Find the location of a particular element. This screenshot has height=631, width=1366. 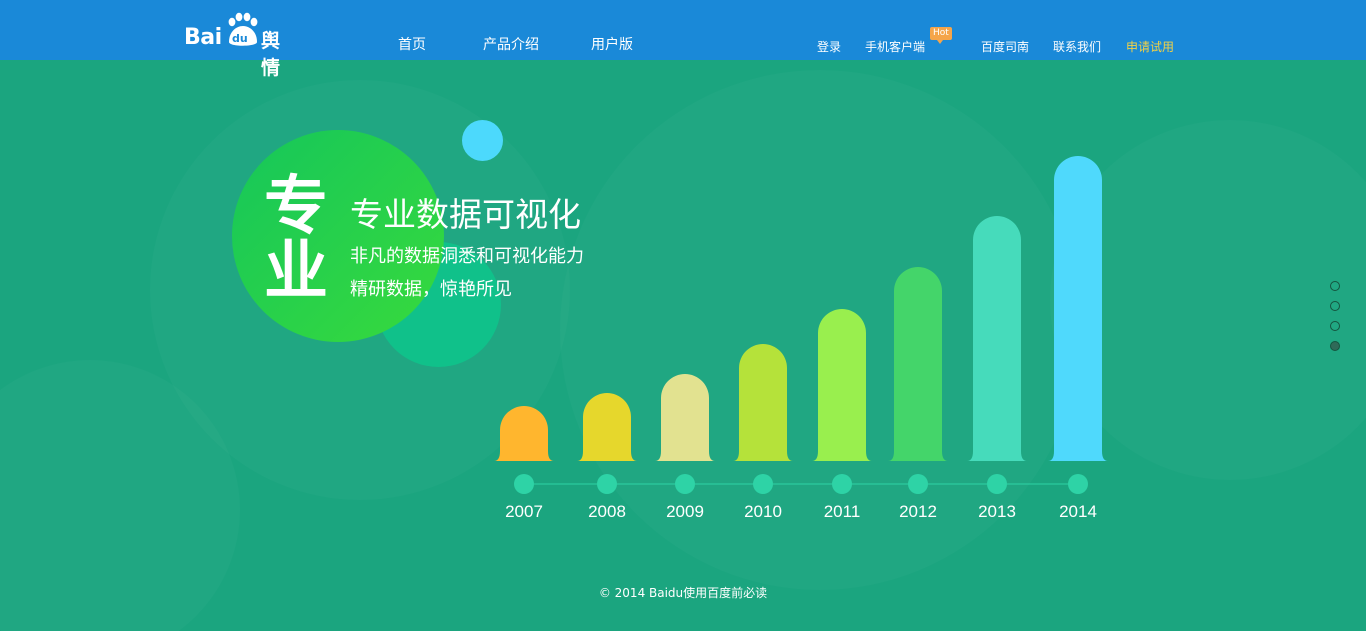

chart-bar-2007 is located at coordinates (524, 433).